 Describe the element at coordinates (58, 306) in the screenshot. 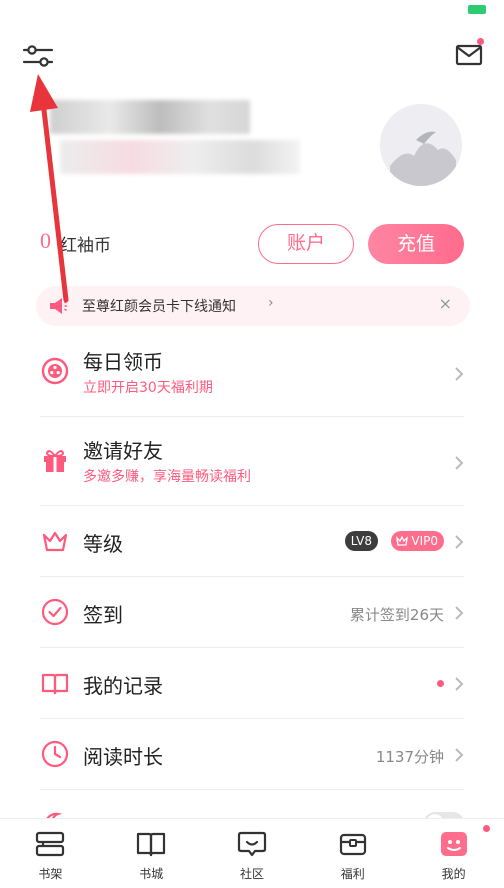

I see `megaphone-icon` at that location.